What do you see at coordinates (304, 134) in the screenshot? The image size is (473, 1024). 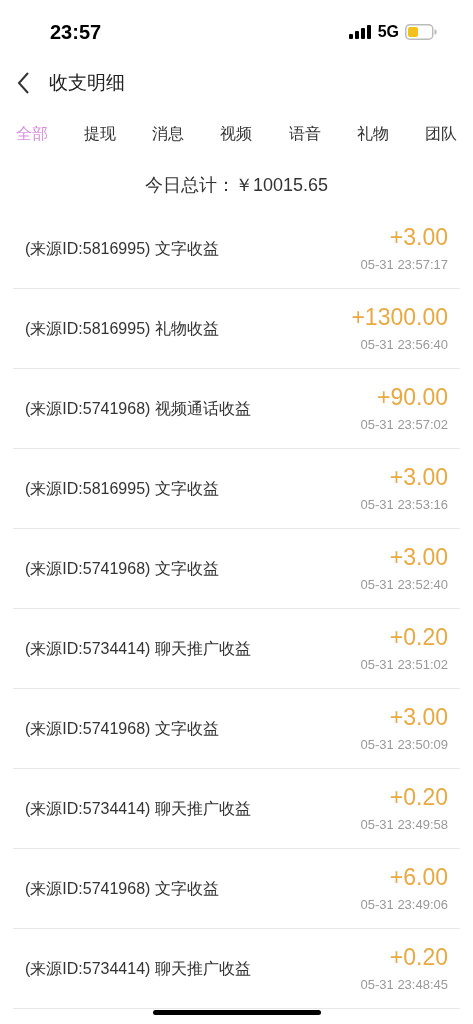 I see `filter-tab: 语音` at bounding box center [304, 134].